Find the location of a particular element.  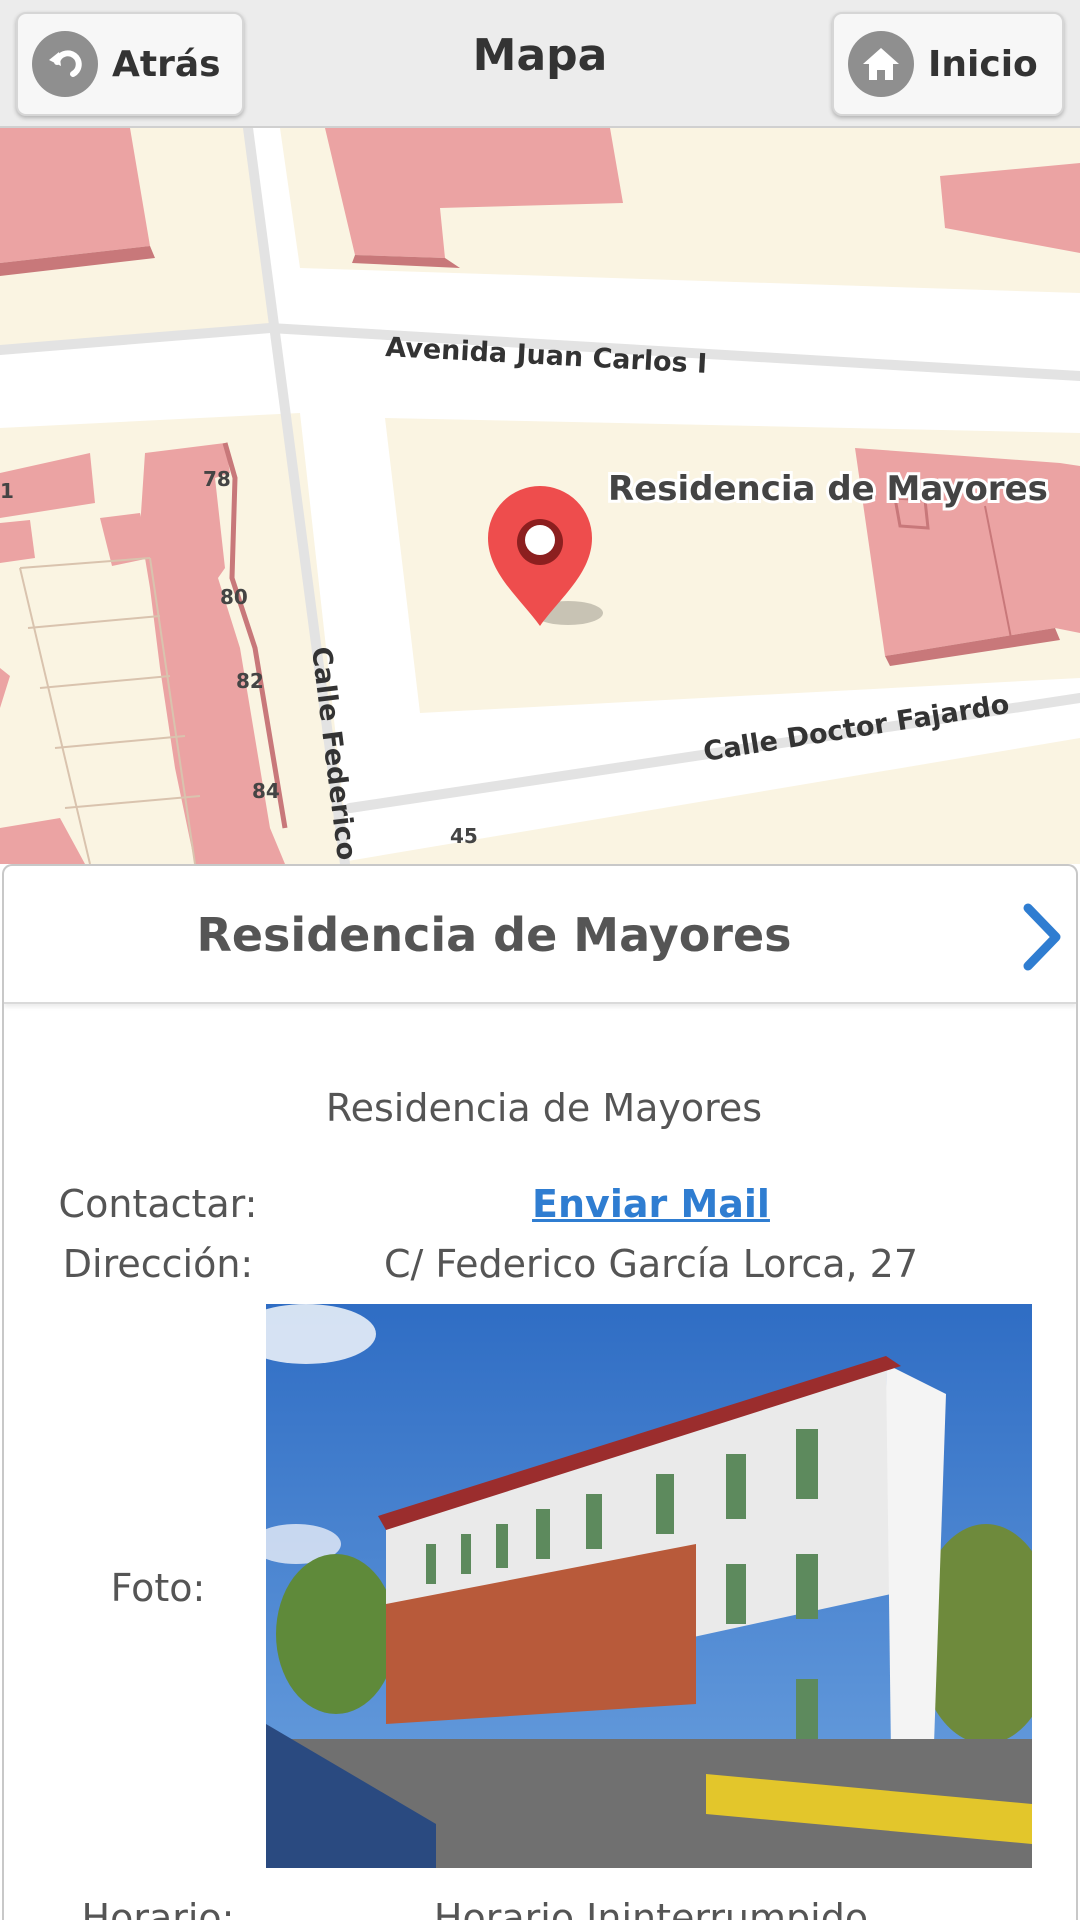

detail-title: Residencia de Mayores is located at coordinates (494, 935).